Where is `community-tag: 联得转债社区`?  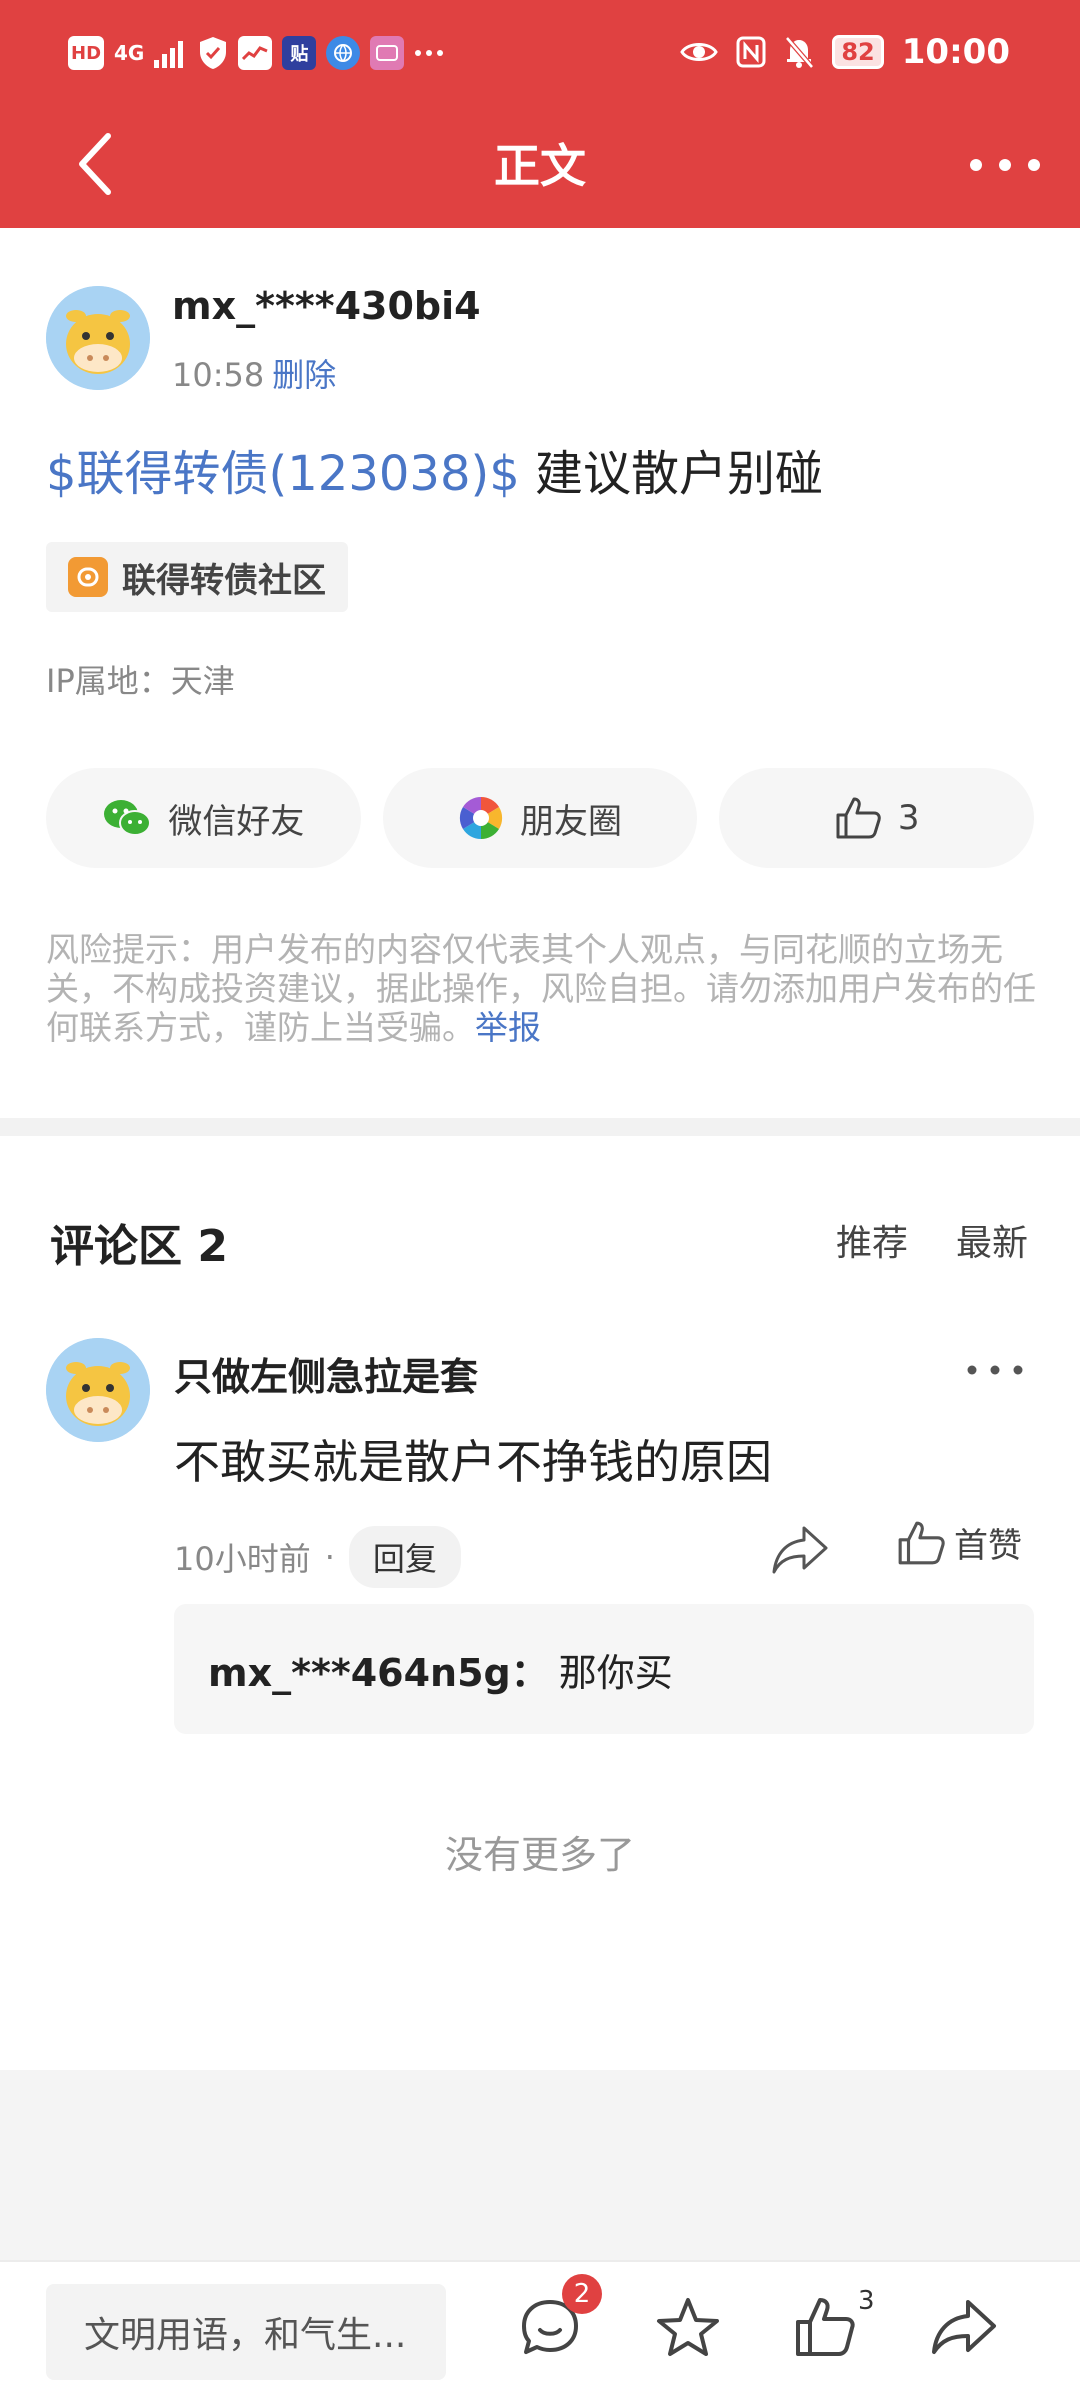
community-tag: 联得转债社区 is located at coordinates (197, 577).